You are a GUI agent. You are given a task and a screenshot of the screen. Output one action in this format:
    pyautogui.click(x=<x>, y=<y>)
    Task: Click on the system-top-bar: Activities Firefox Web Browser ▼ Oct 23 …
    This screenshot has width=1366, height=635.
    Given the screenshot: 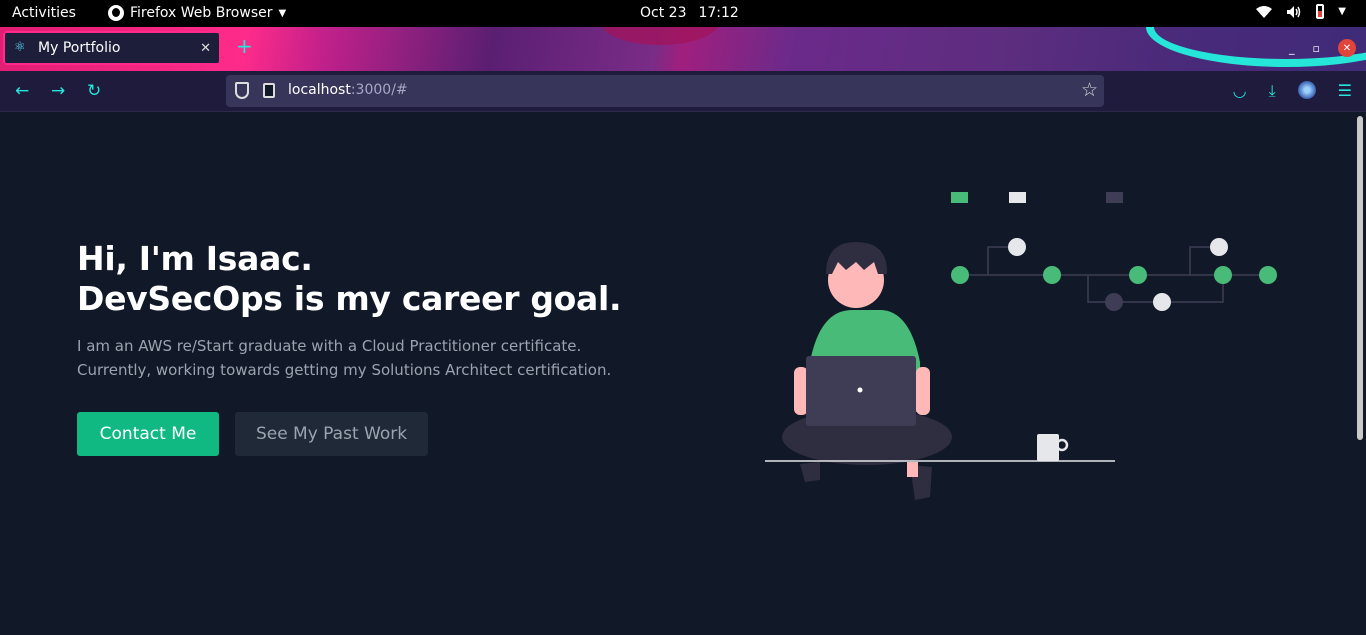 What is the action you would take?
    pyautogui.click(x=683, y=13)
    